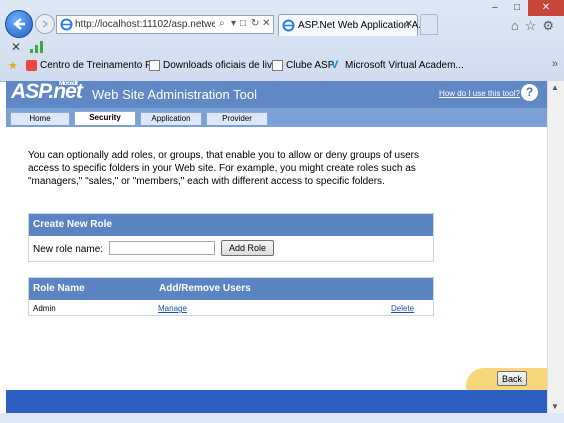 This screenshot has height=423, width=564. What do you see at coordinates (231, 225) in the screenshot?
I see `create-role-header: Create New Role` at bounding box center [231, 225].